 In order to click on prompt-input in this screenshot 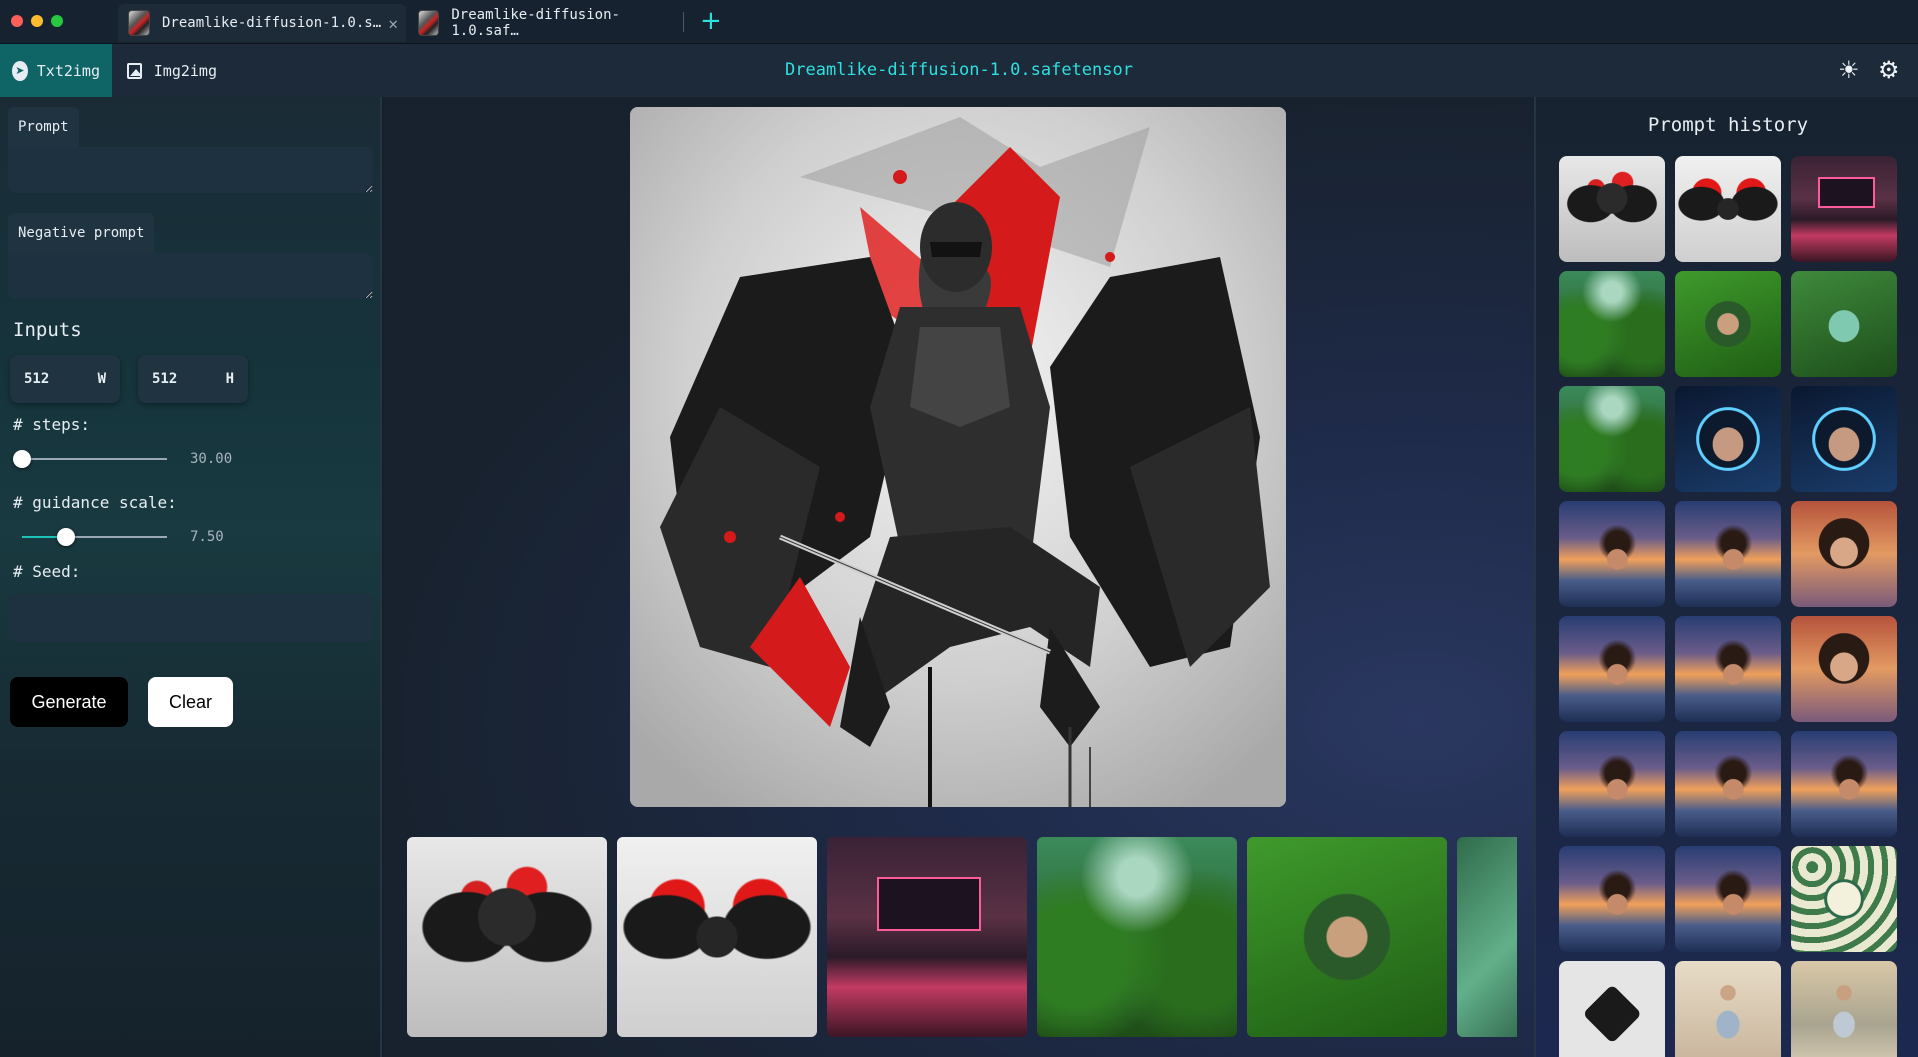, I will do `click(190, 170)`.